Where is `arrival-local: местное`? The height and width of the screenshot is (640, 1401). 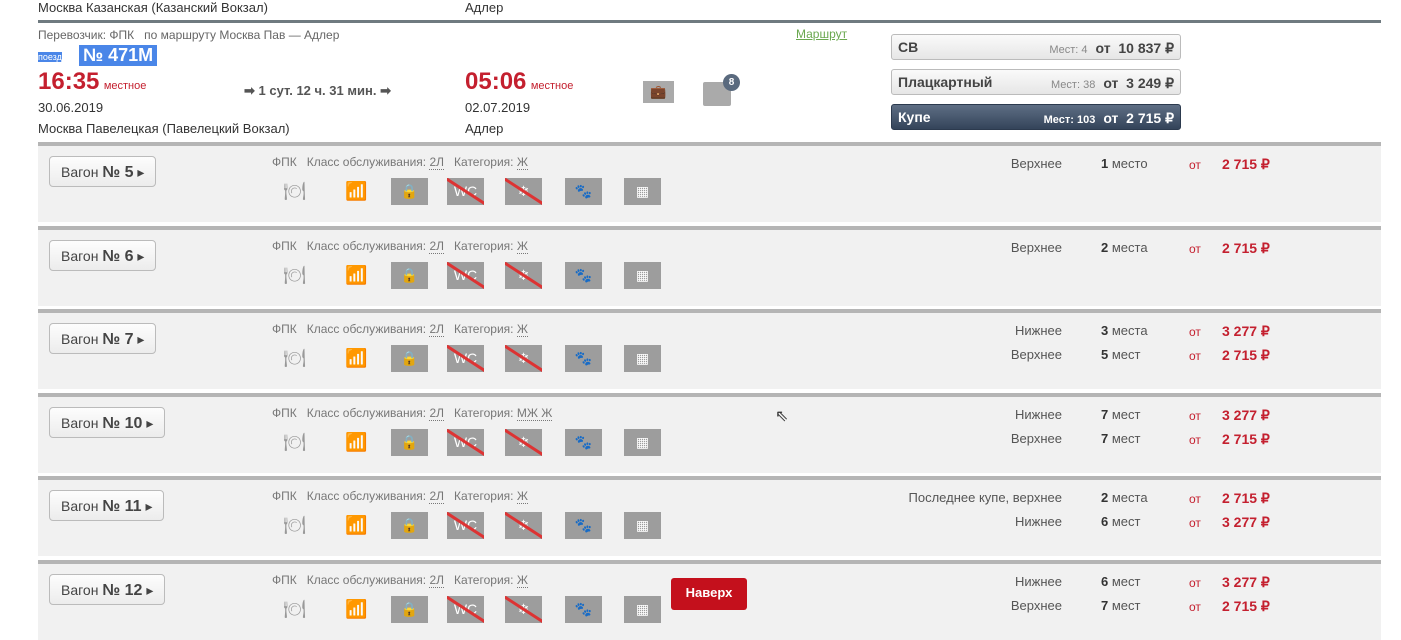 arrival-local: местное is located at coordinates (552, 86).